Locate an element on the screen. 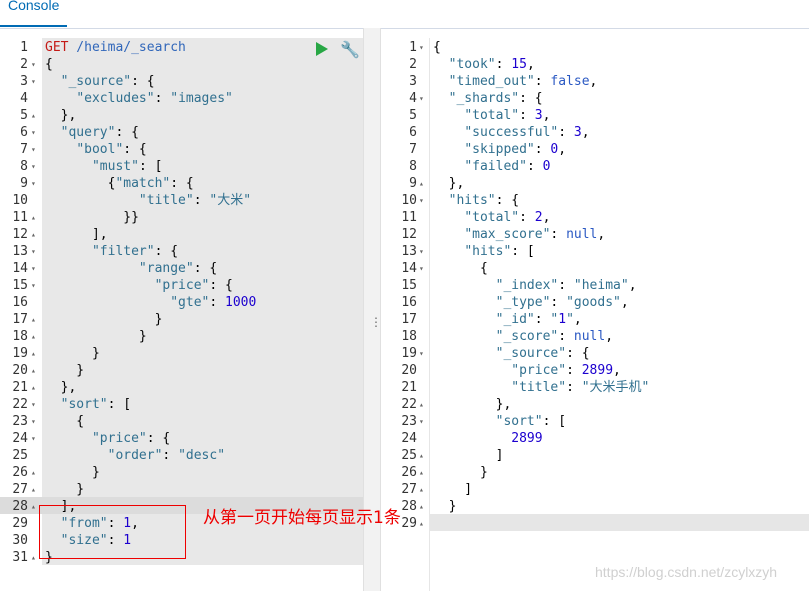 Image resolution: width=809 pixels, height=591 pixels. code-text: ] is located at coordinates (468, 455).